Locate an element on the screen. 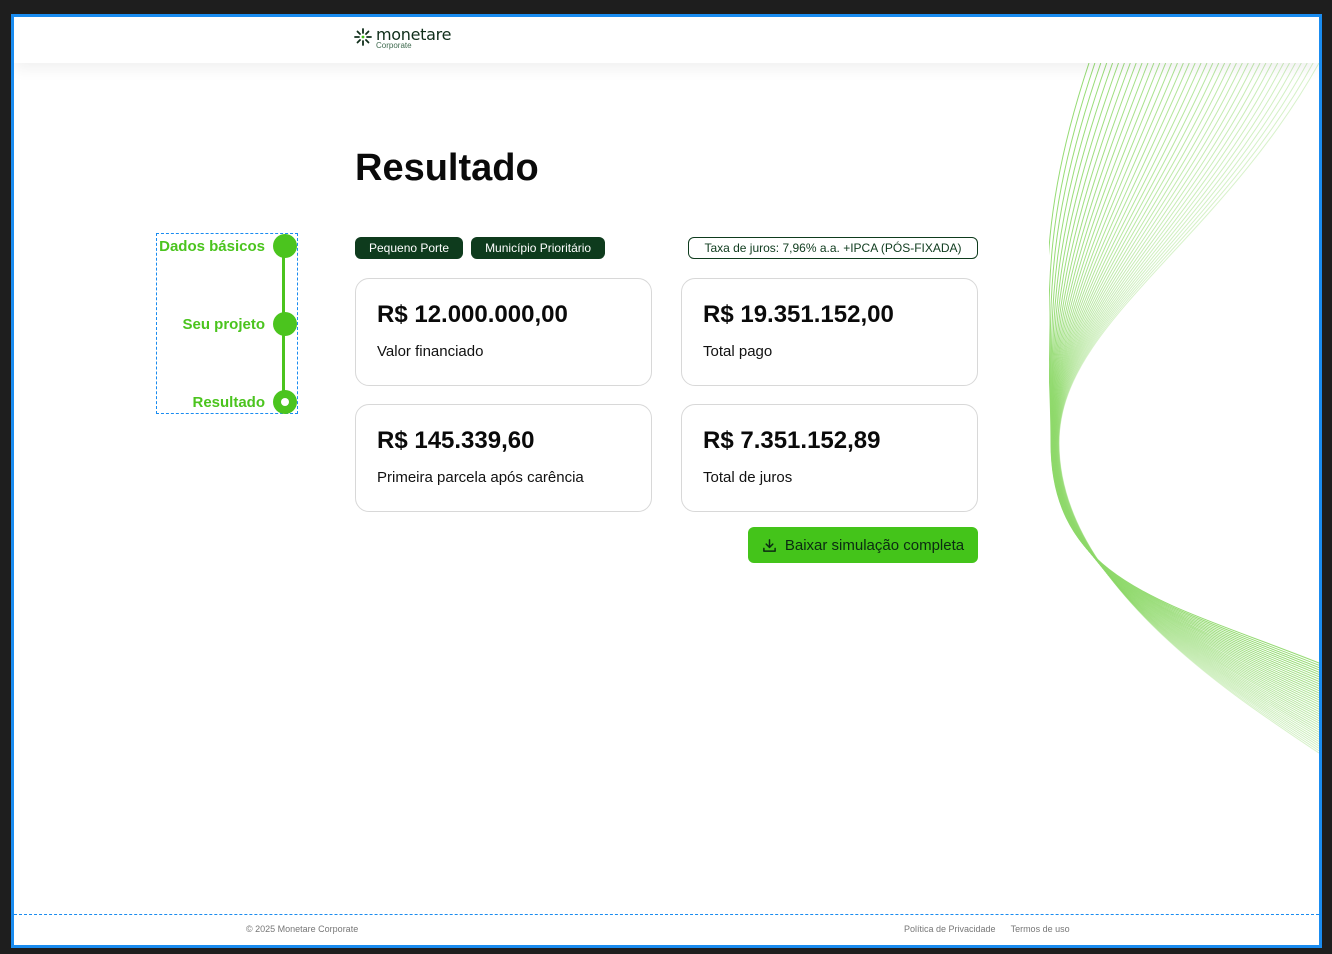 The width and height of the screenshot is (1332, 954). step-label: Dados básicos is located at coordinates (212, 246).